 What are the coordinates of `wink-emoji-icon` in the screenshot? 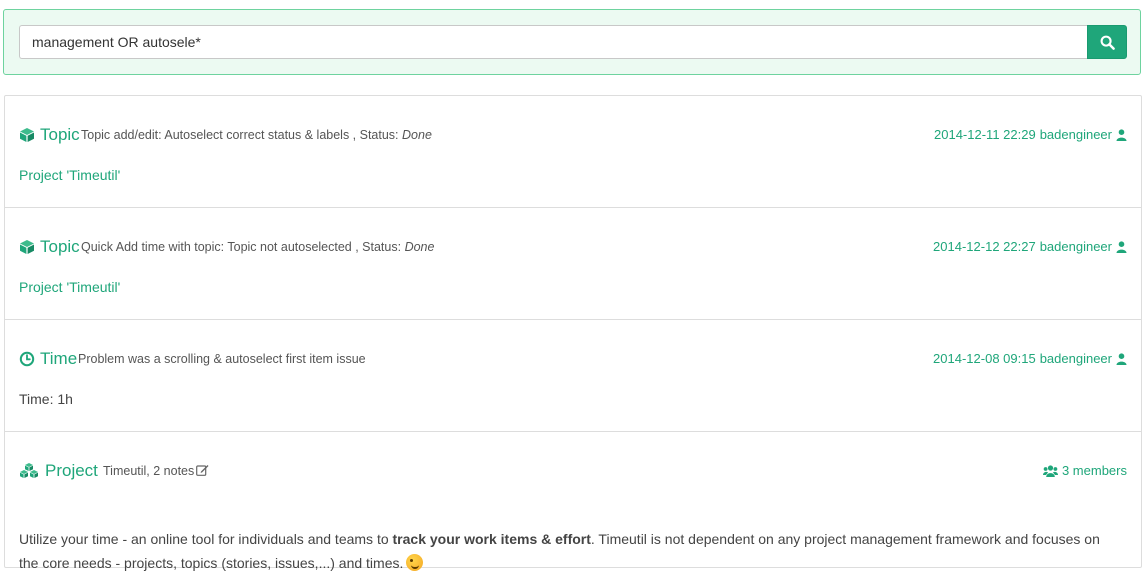 It's located at (415, 562).